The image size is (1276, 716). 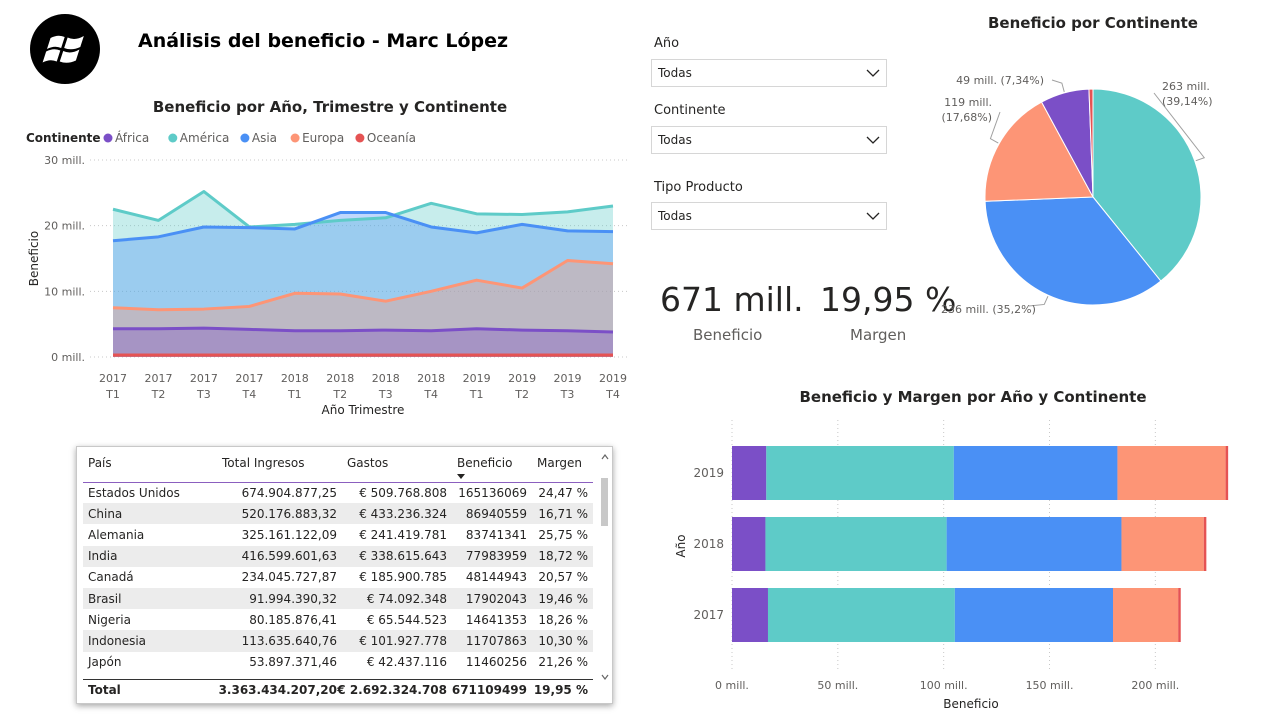 I want to click on table-cell: Alemania, so click(x=116, y=534).